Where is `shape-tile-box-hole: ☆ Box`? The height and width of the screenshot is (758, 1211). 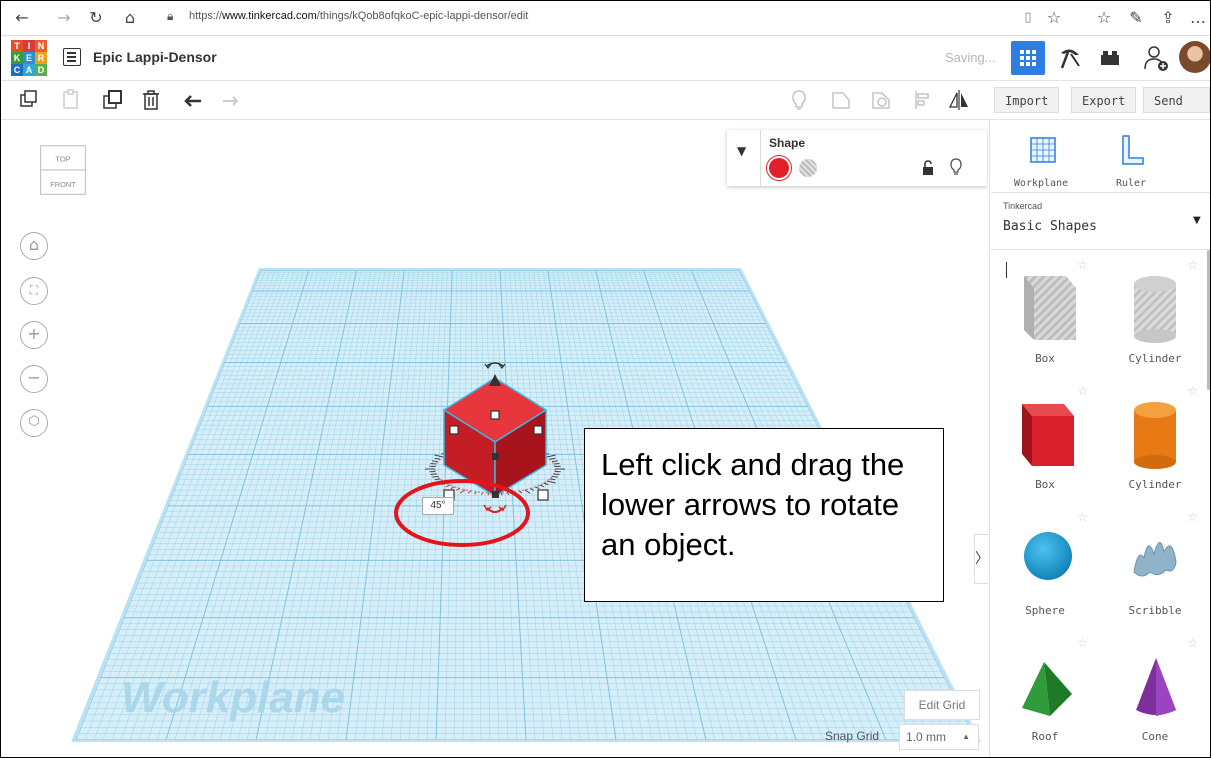
shape-tile-box-hole: ☆ Box is located at coordinates (1045, 312).